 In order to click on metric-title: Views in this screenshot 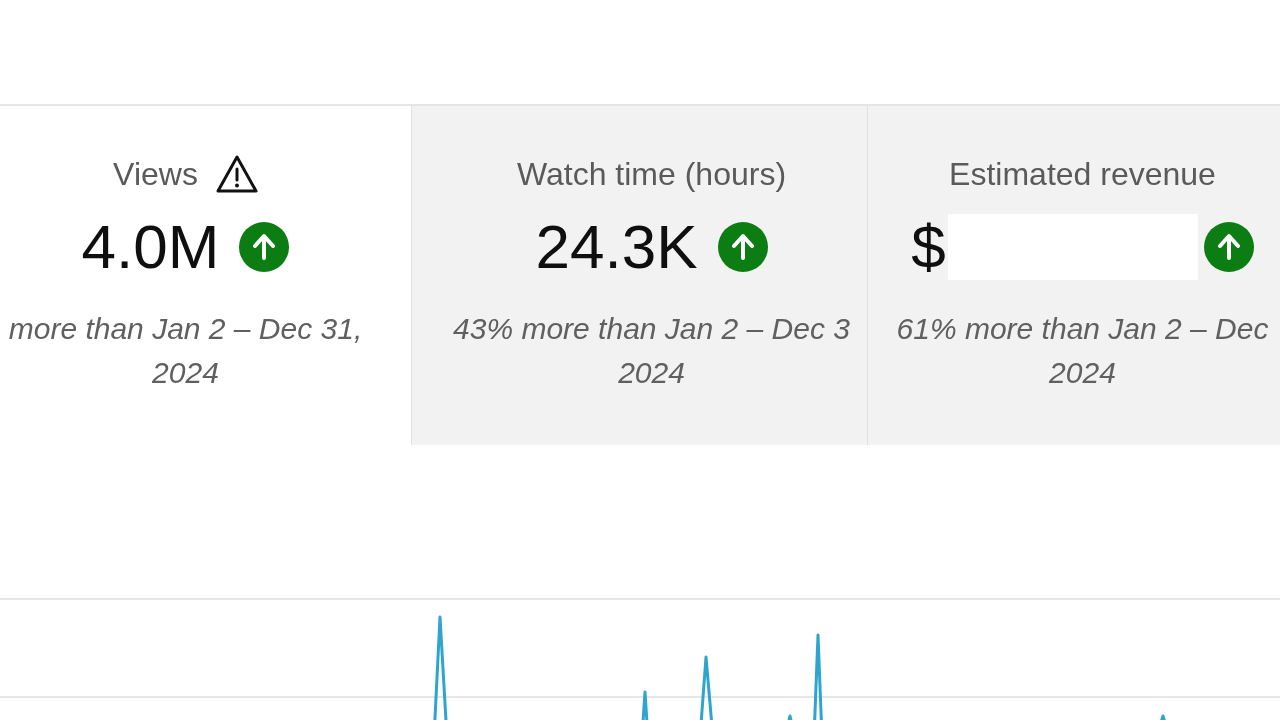, I will do `click(155, 174)`.